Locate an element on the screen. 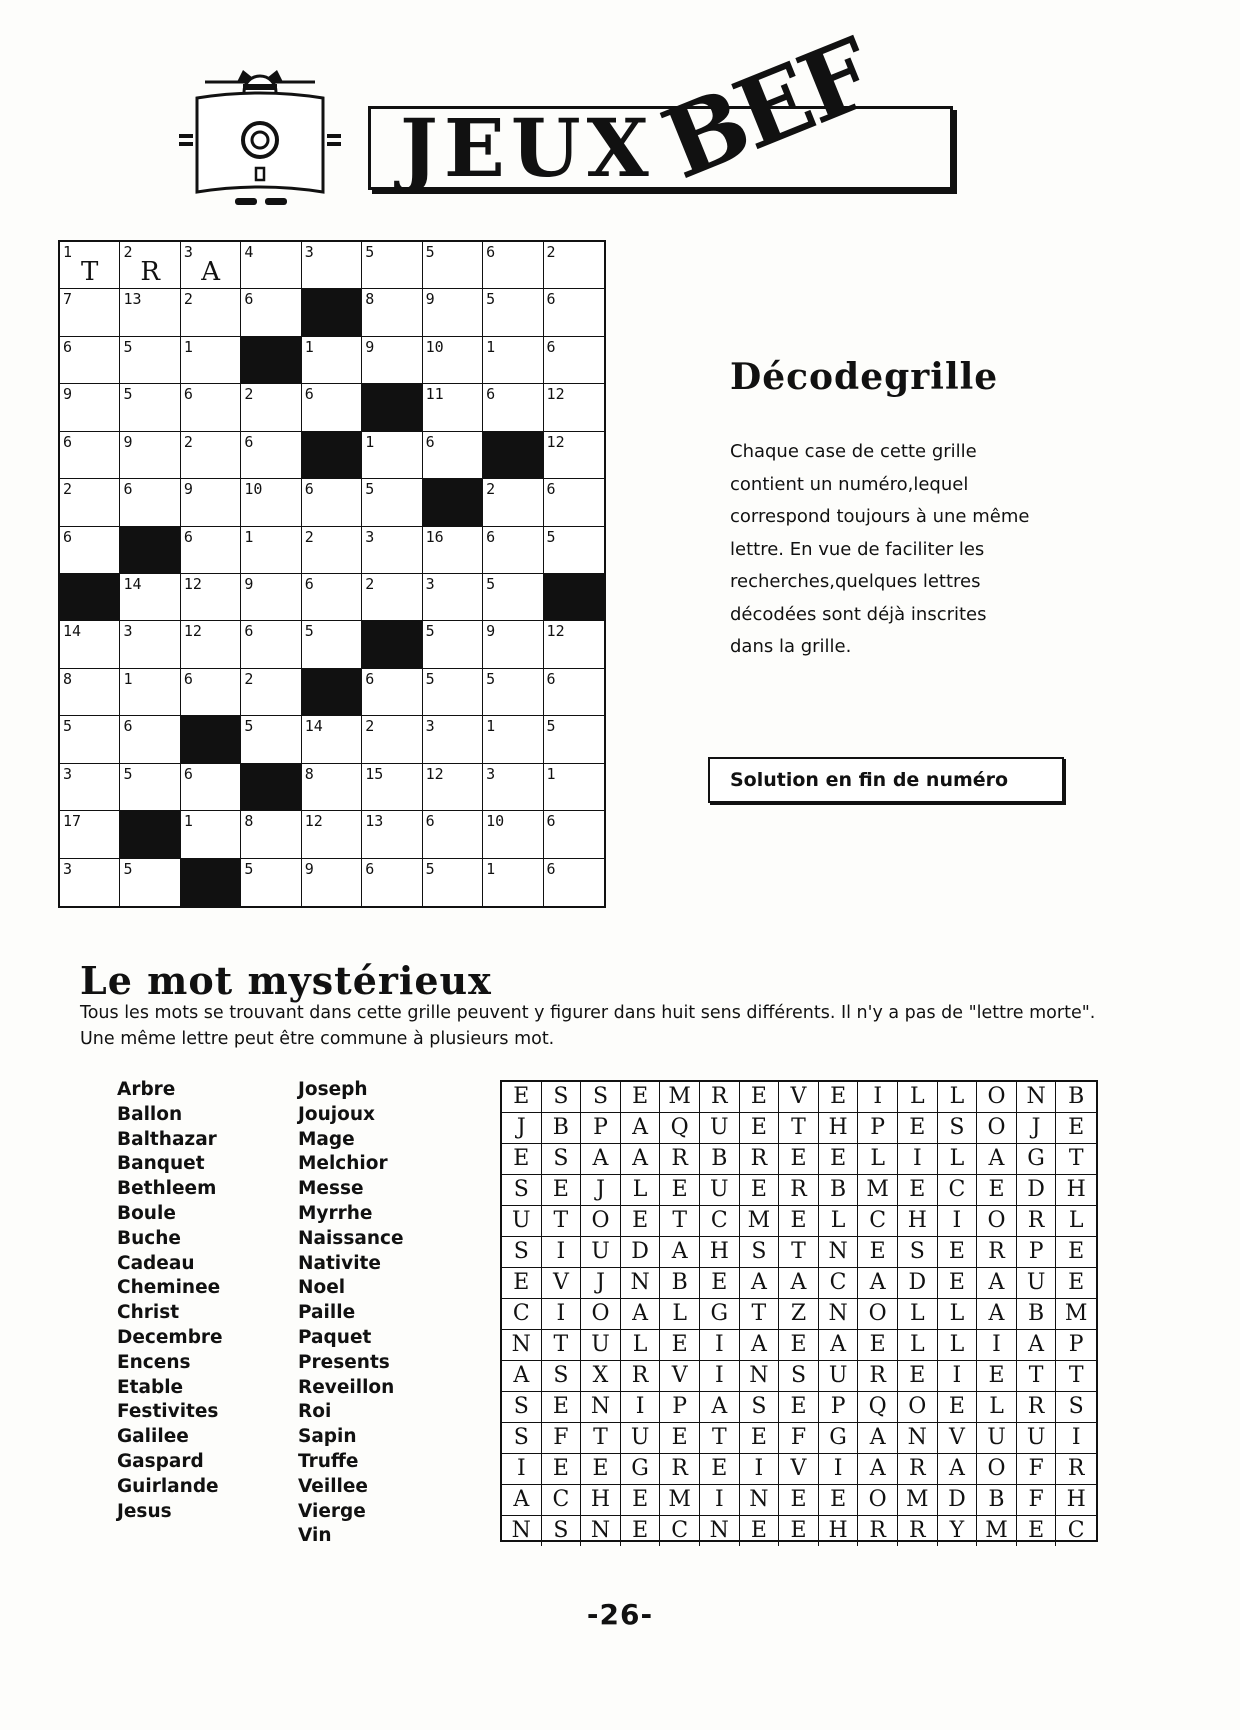 This screenshot has width=1240, height=1730. word-item: Paquet is located at coordinates (335, 1337).